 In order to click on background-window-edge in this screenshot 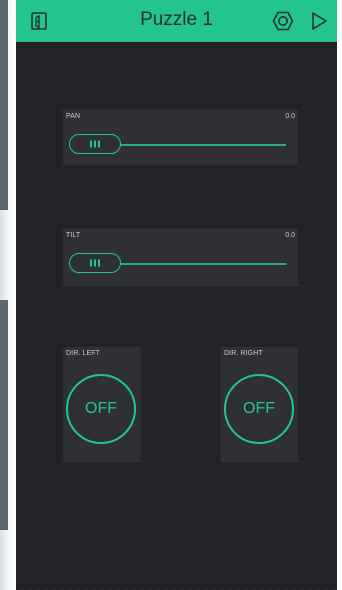, I will do `click(8, 295)`.